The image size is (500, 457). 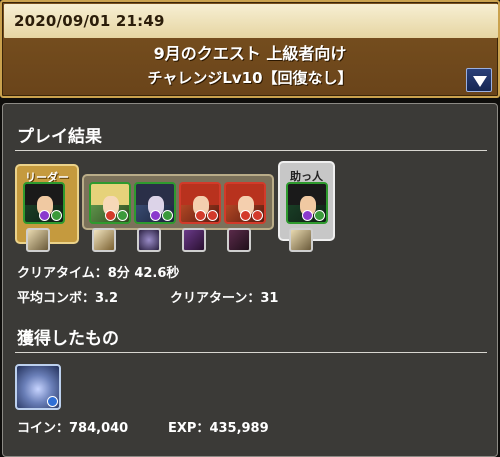 I want to click on coin-label: コイン：, so click(x=43, y=428).